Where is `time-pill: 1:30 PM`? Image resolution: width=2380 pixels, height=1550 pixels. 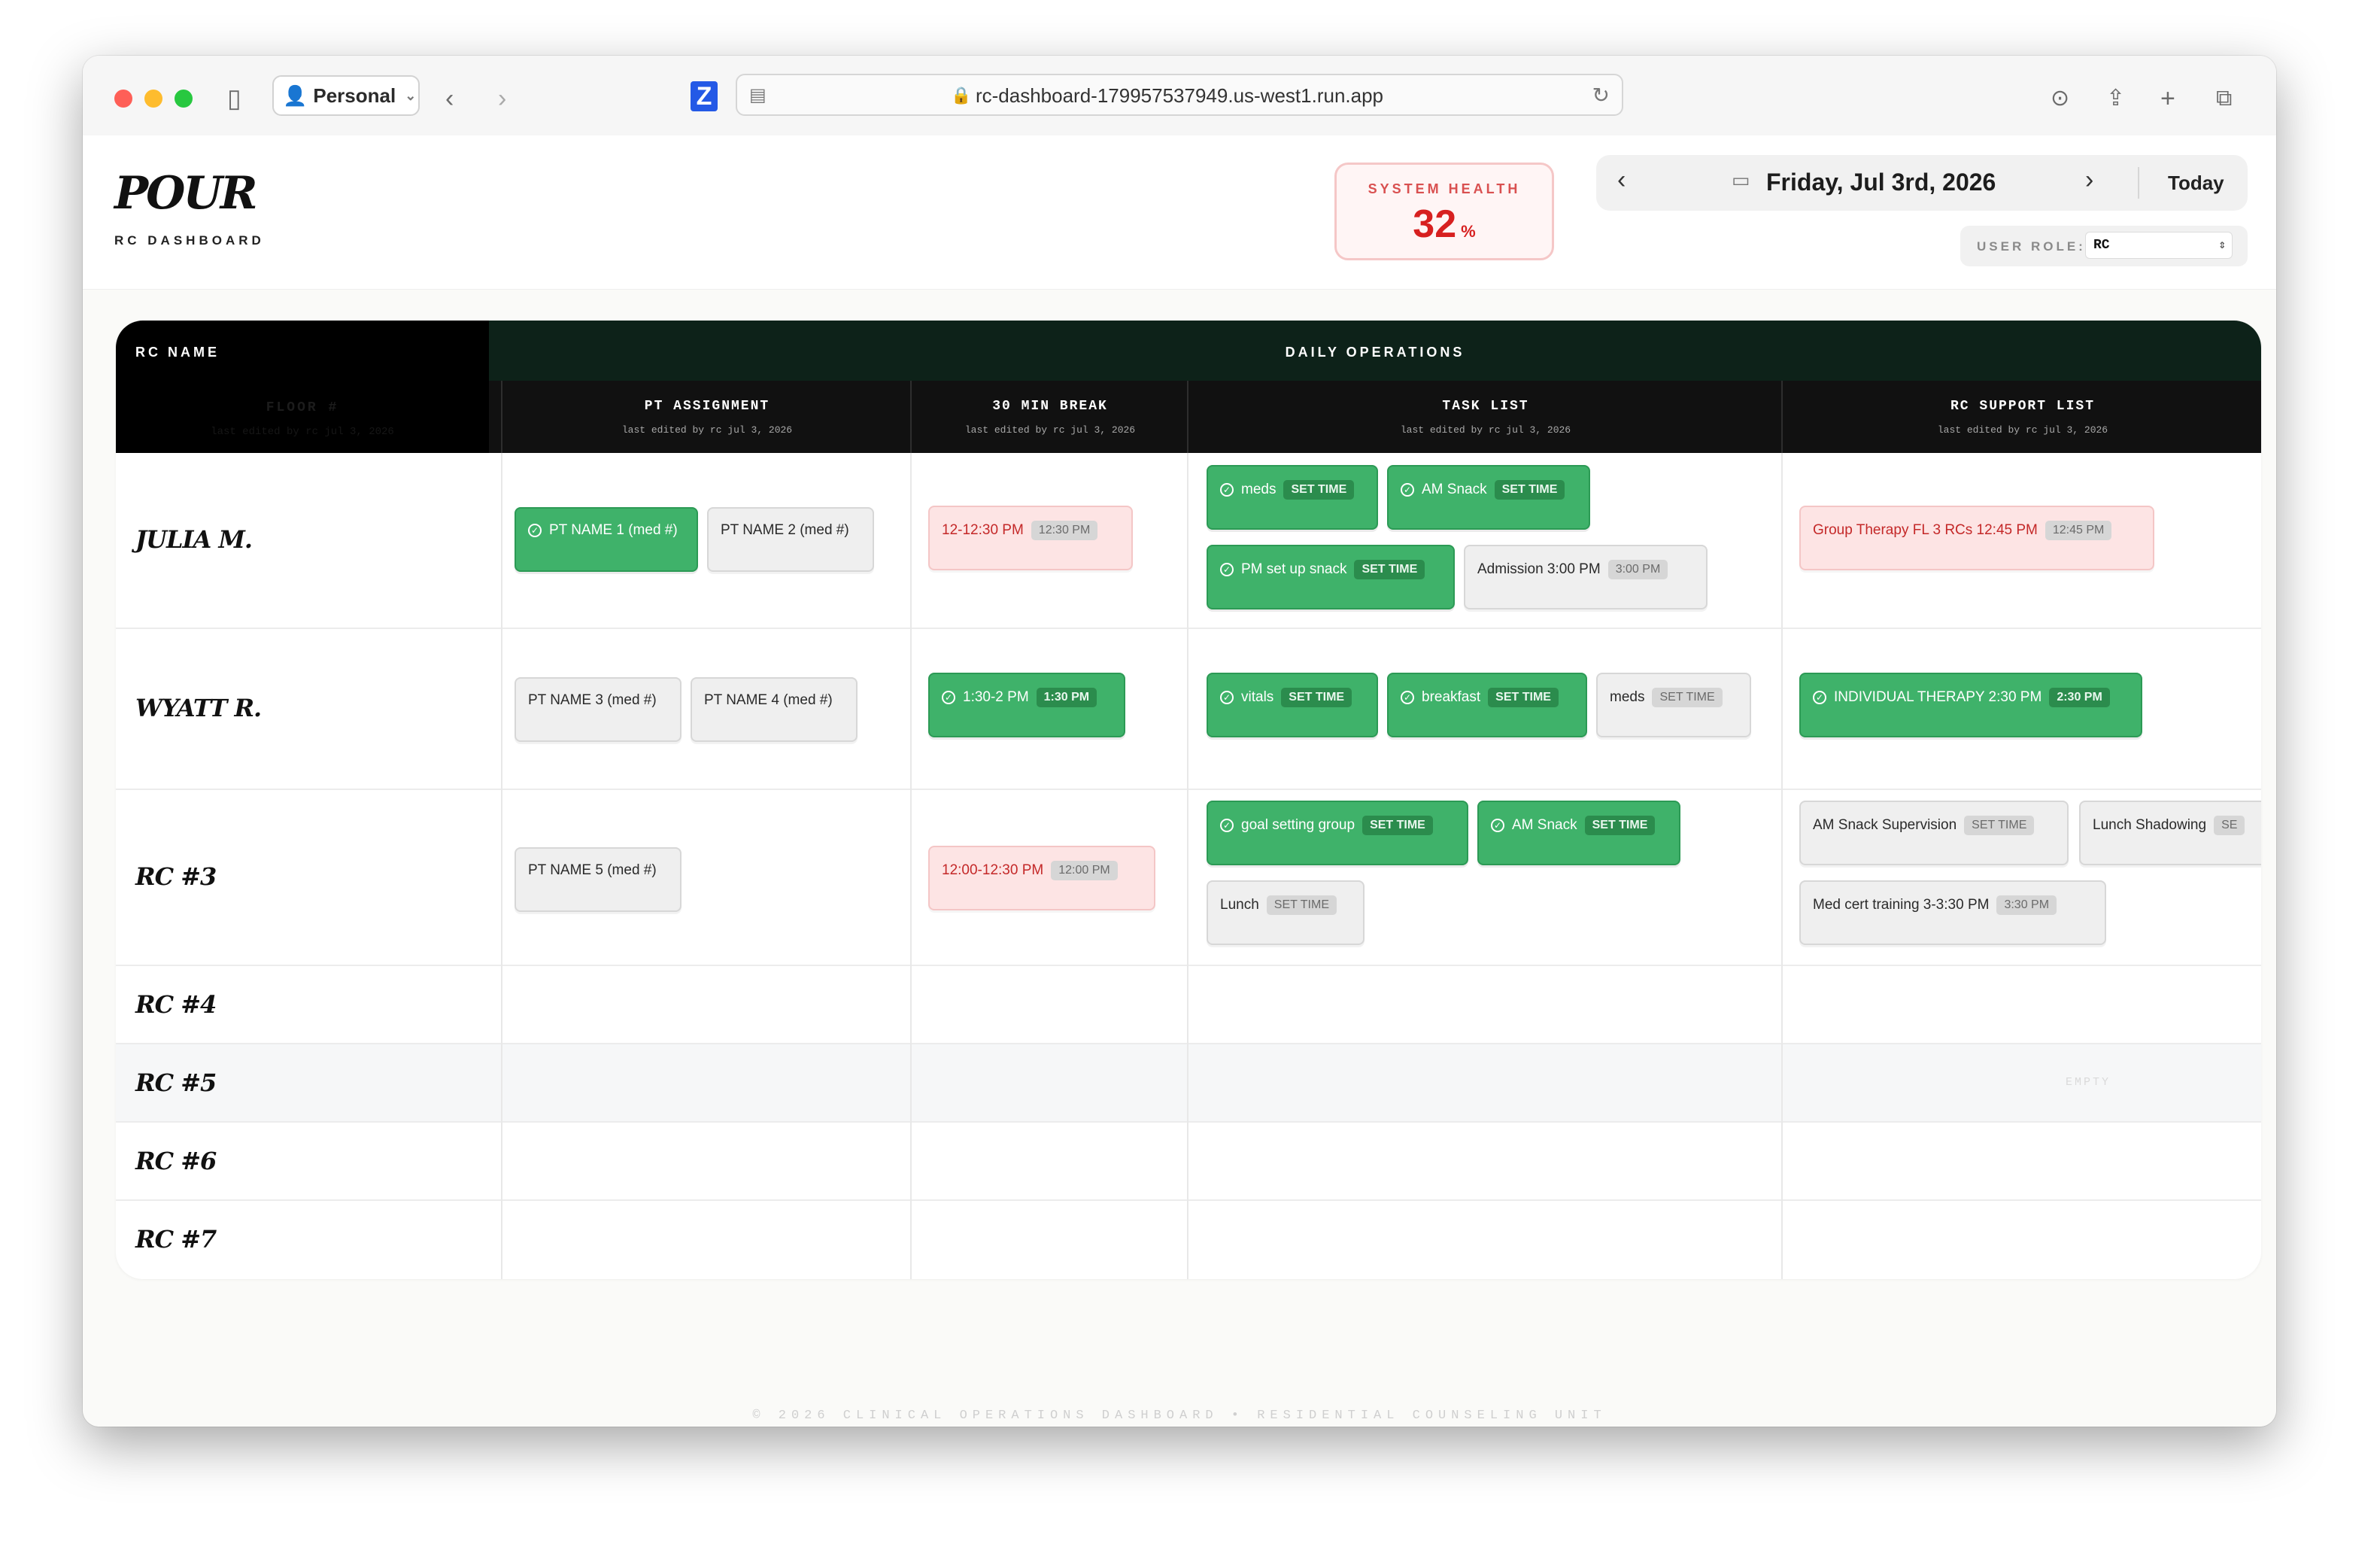
time-pill: 1:30 PM is located at coordinates (1066, 697).